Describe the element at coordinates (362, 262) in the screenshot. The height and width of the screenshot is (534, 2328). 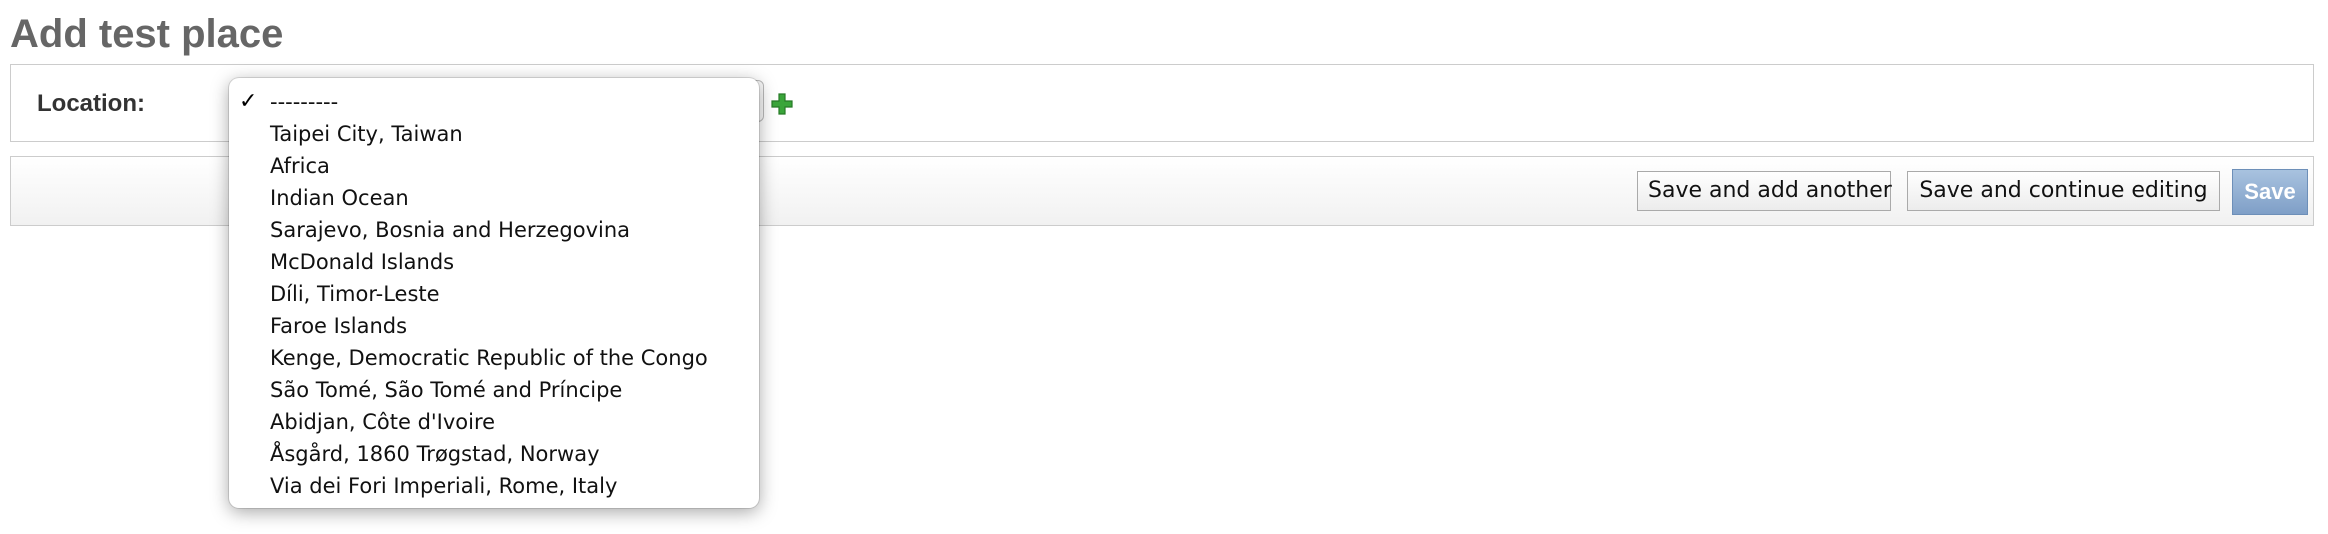
I see `option-label: McDonald Islands` at that location.